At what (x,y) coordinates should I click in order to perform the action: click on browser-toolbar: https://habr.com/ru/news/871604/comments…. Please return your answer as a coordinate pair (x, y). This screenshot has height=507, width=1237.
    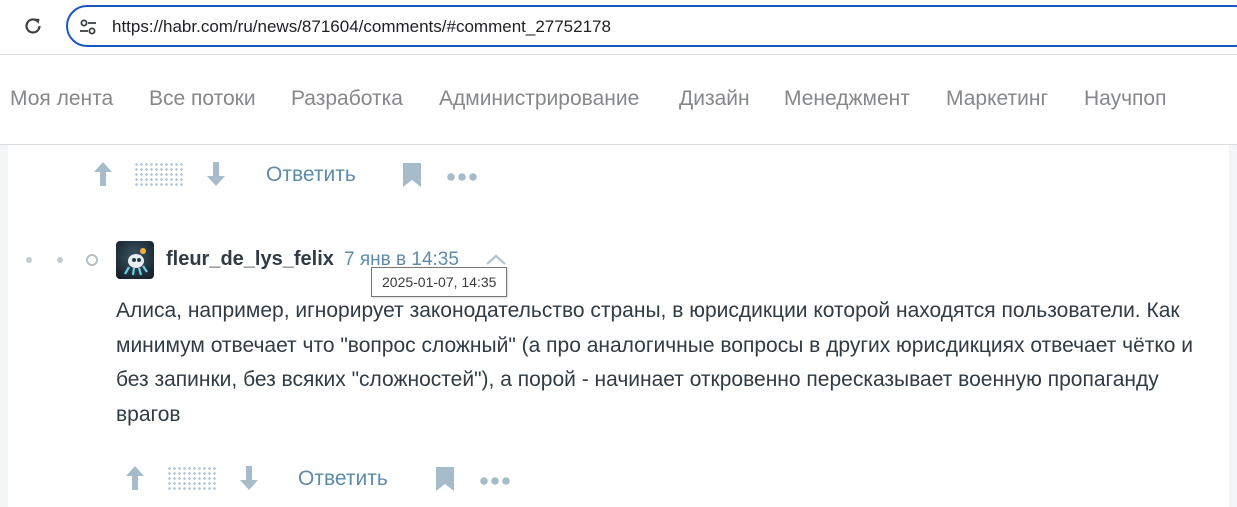
    Looking at the image, I should click on (618, 27).